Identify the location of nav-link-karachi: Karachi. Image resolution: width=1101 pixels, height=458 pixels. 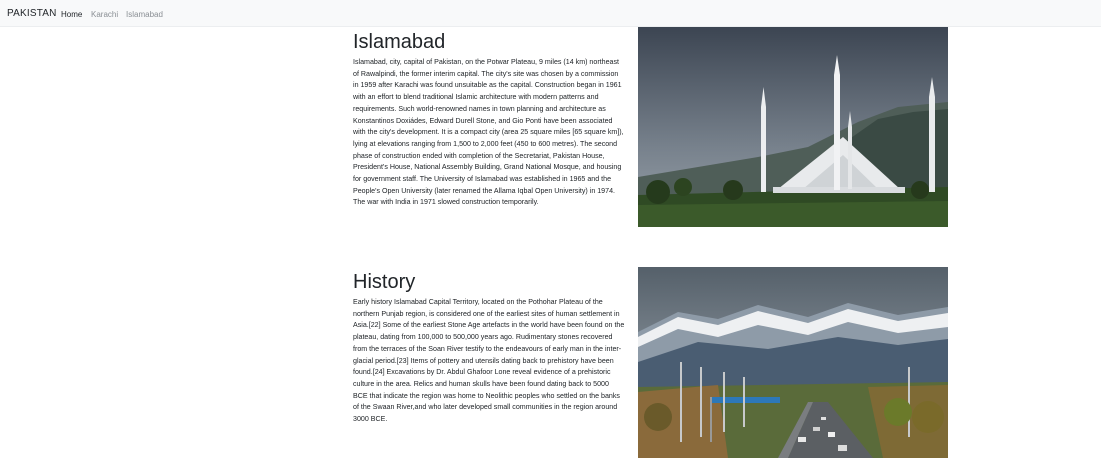
(104, 14).